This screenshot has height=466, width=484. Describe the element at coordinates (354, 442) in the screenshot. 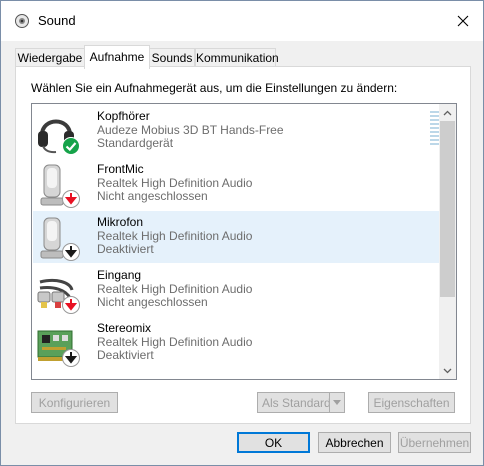

I see `cancel-button: Abbrechen` at that location.